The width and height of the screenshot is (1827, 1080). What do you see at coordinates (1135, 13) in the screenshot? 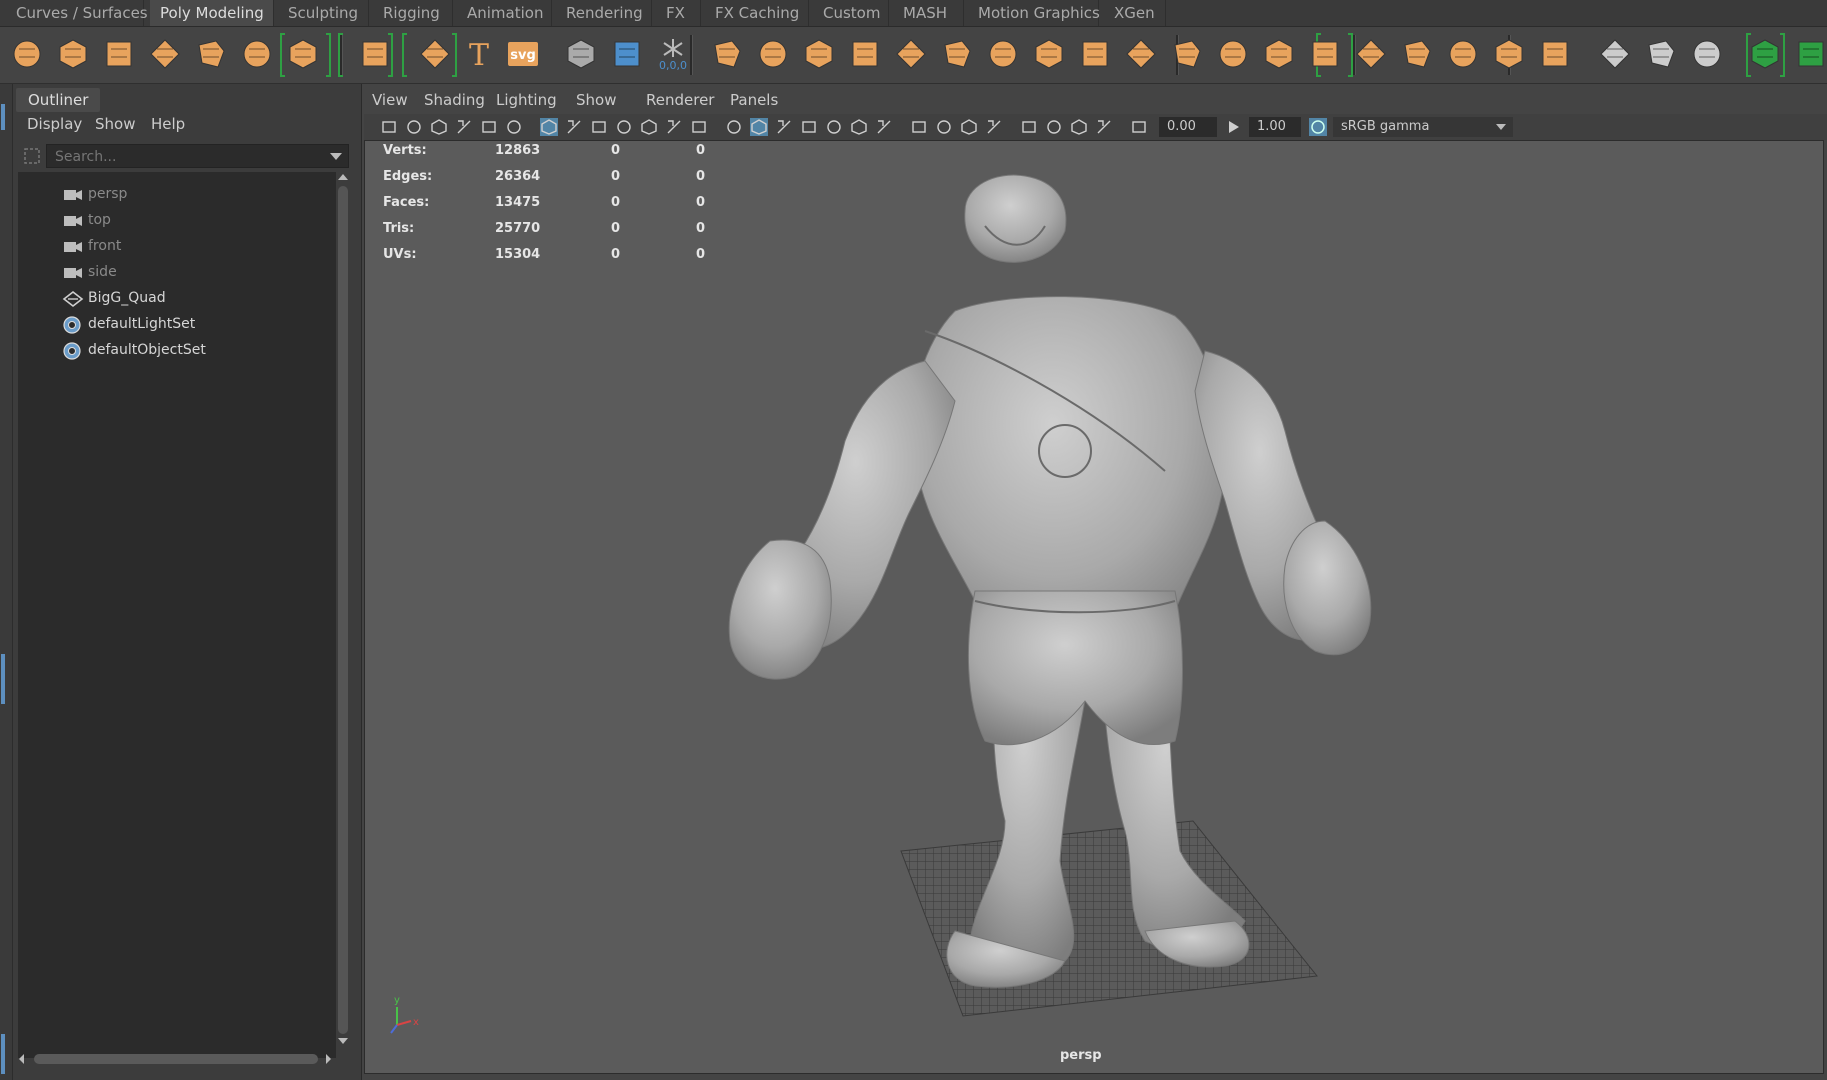
I see `shelf-tab-xgen: XGen` at bounding box center [1135, 13].